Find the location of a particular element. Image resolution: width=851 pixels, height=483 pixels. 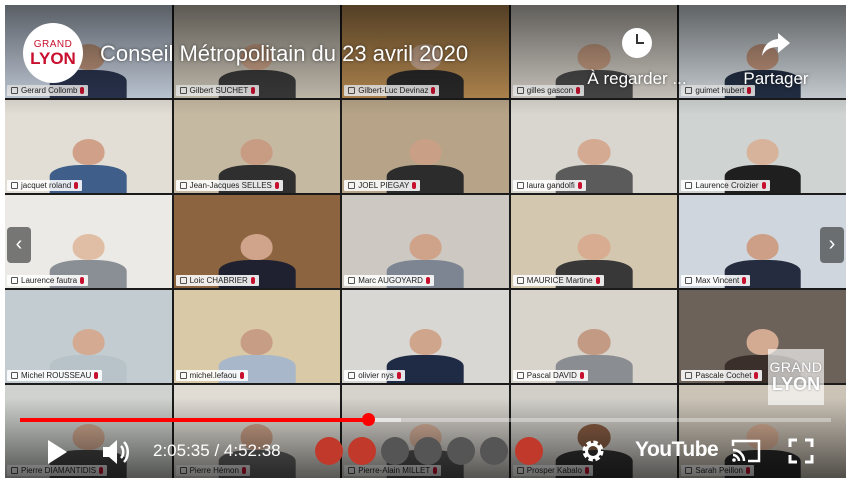

zoom-mic-icon is located at coordinates (329, 451).